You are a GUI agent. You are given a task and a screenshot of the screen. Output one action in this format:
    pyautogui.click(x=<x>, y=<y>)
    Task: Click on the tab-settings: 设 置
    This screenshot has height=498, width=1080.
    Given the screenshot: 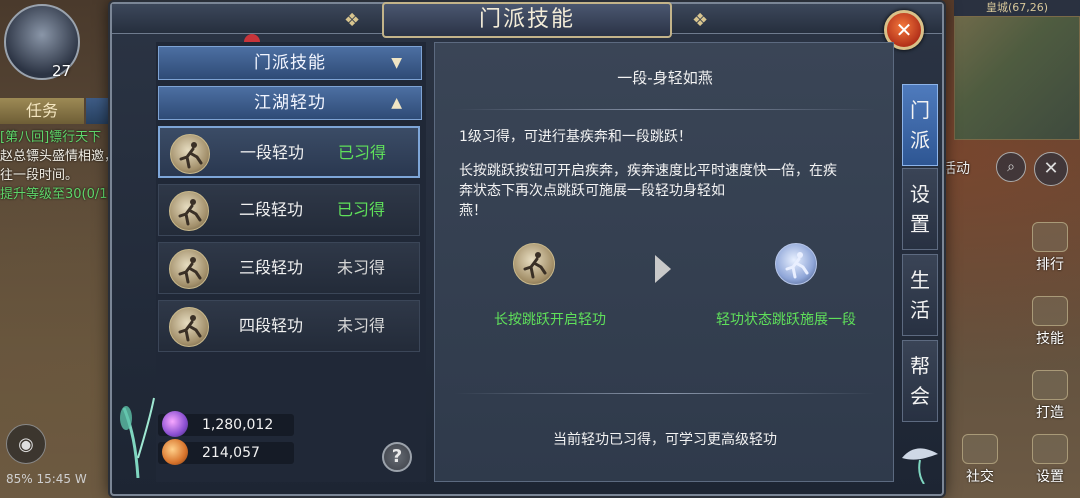 What is the action you would take?
    pyautogui.click(x=920, y=209)
    